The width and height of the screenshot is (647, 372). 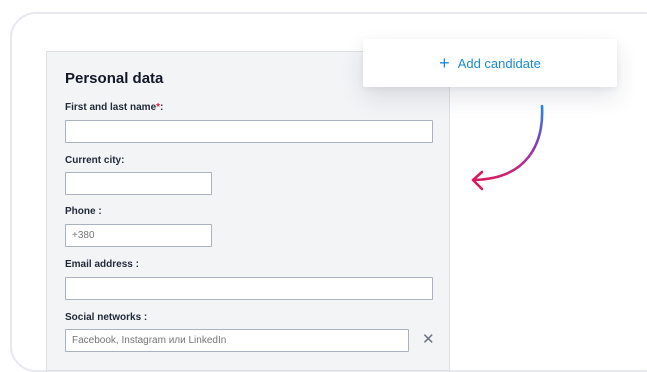 I want to click on add-candidate-label: Add candidate, so click(x=499, y=63).